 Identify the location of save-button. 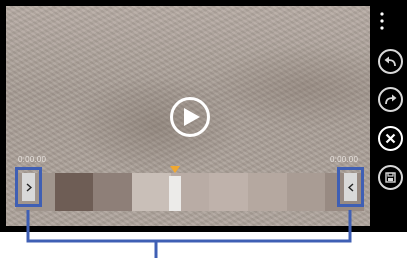
(390, 177).